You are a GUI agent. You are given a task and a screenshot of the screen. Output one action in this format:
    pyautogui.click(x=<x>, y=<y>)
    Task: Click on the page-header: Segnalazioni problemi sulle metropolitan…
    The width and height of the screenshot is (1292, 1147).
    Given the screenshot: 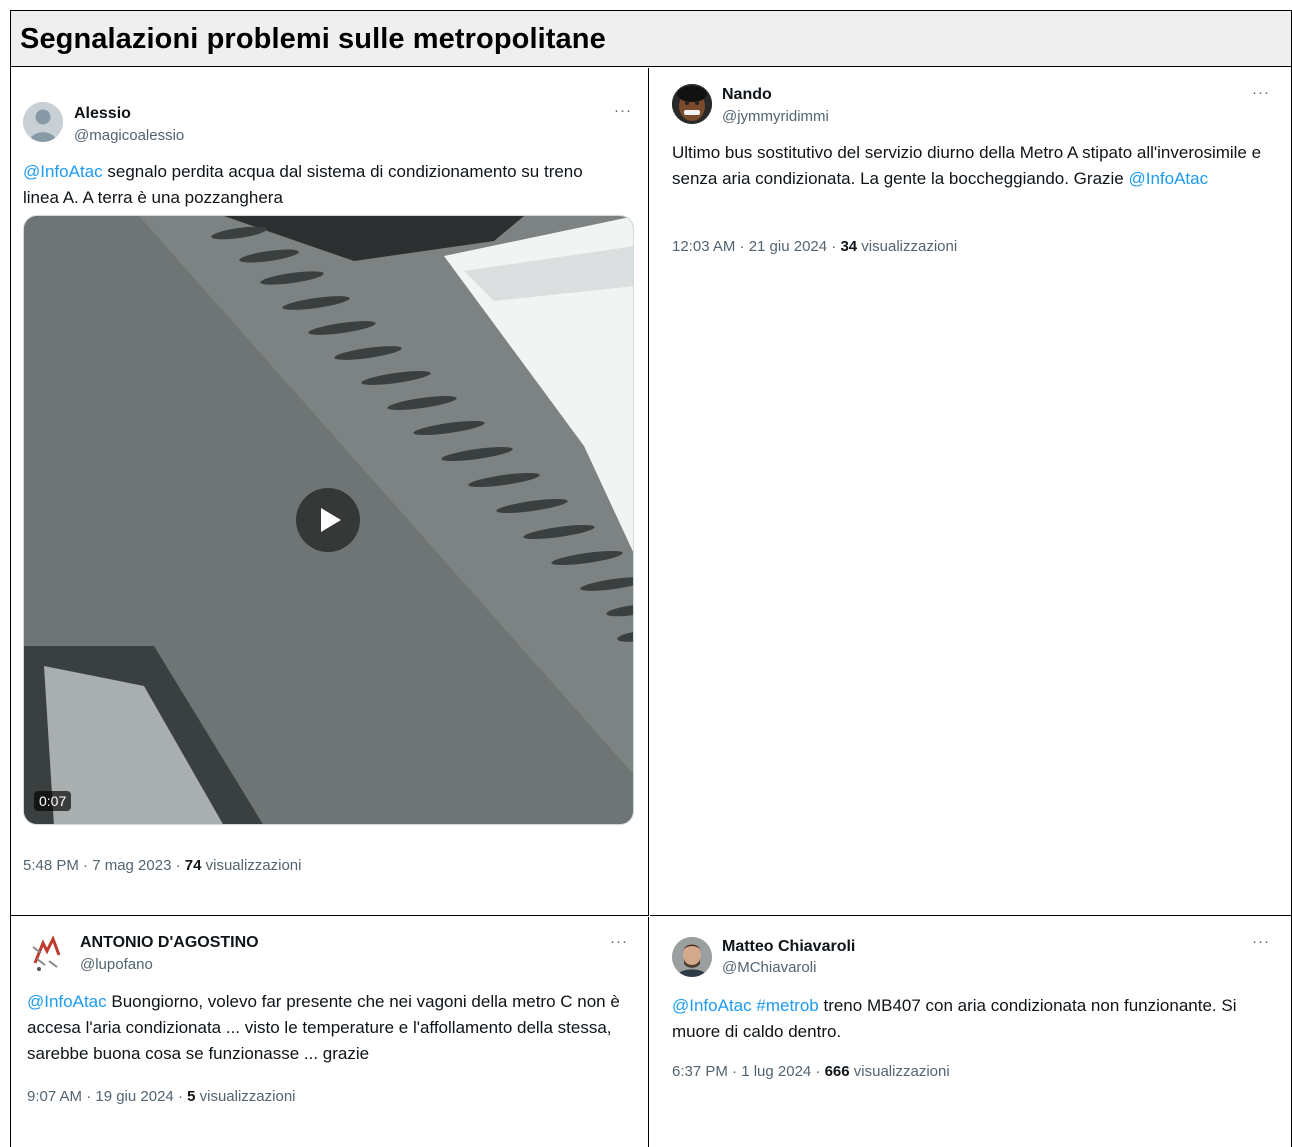 What is the action you would take?
    pyautogui.click(x=651, y=39)
    